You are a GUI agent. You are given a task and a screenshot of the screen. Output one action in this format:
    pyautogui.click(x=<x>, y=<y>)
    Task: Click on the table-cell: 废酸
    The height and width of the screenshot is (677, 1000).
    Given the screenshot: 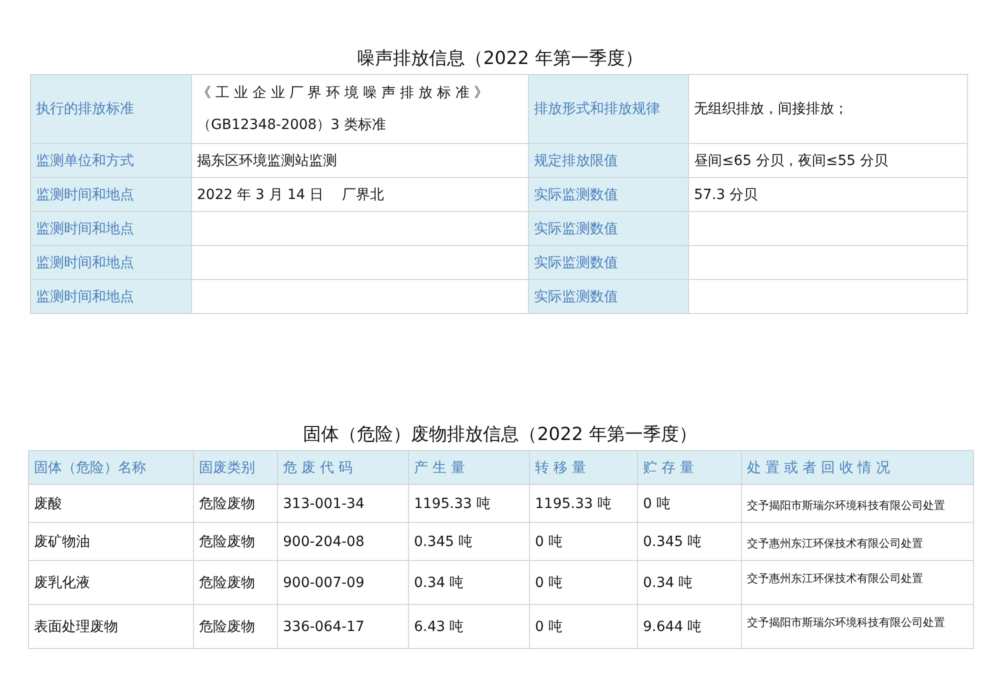 What is the action you would take?
    pyautogui.click(x=111, y=503)
    